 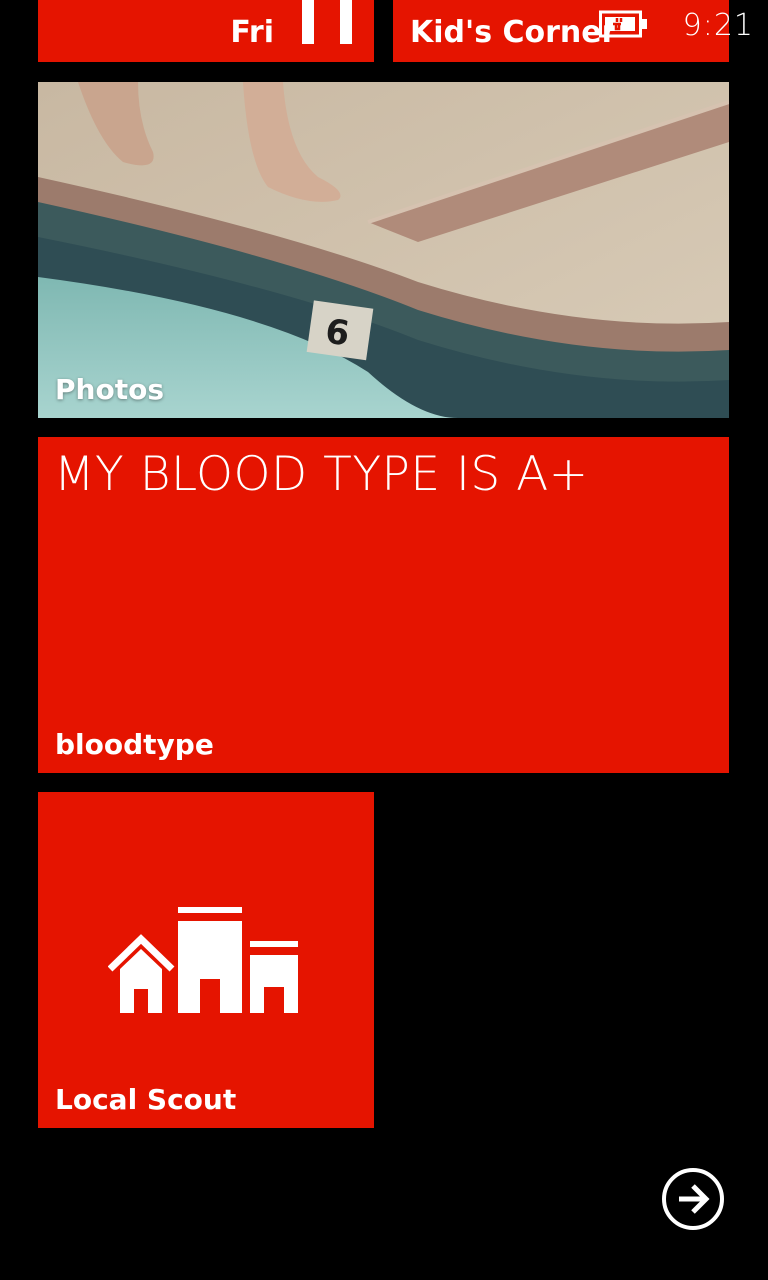 What do you see at coordinates (134, 744) in the screenshot?
I see `bloodtype-label: bloodtype` at bounding box center [134, 744].